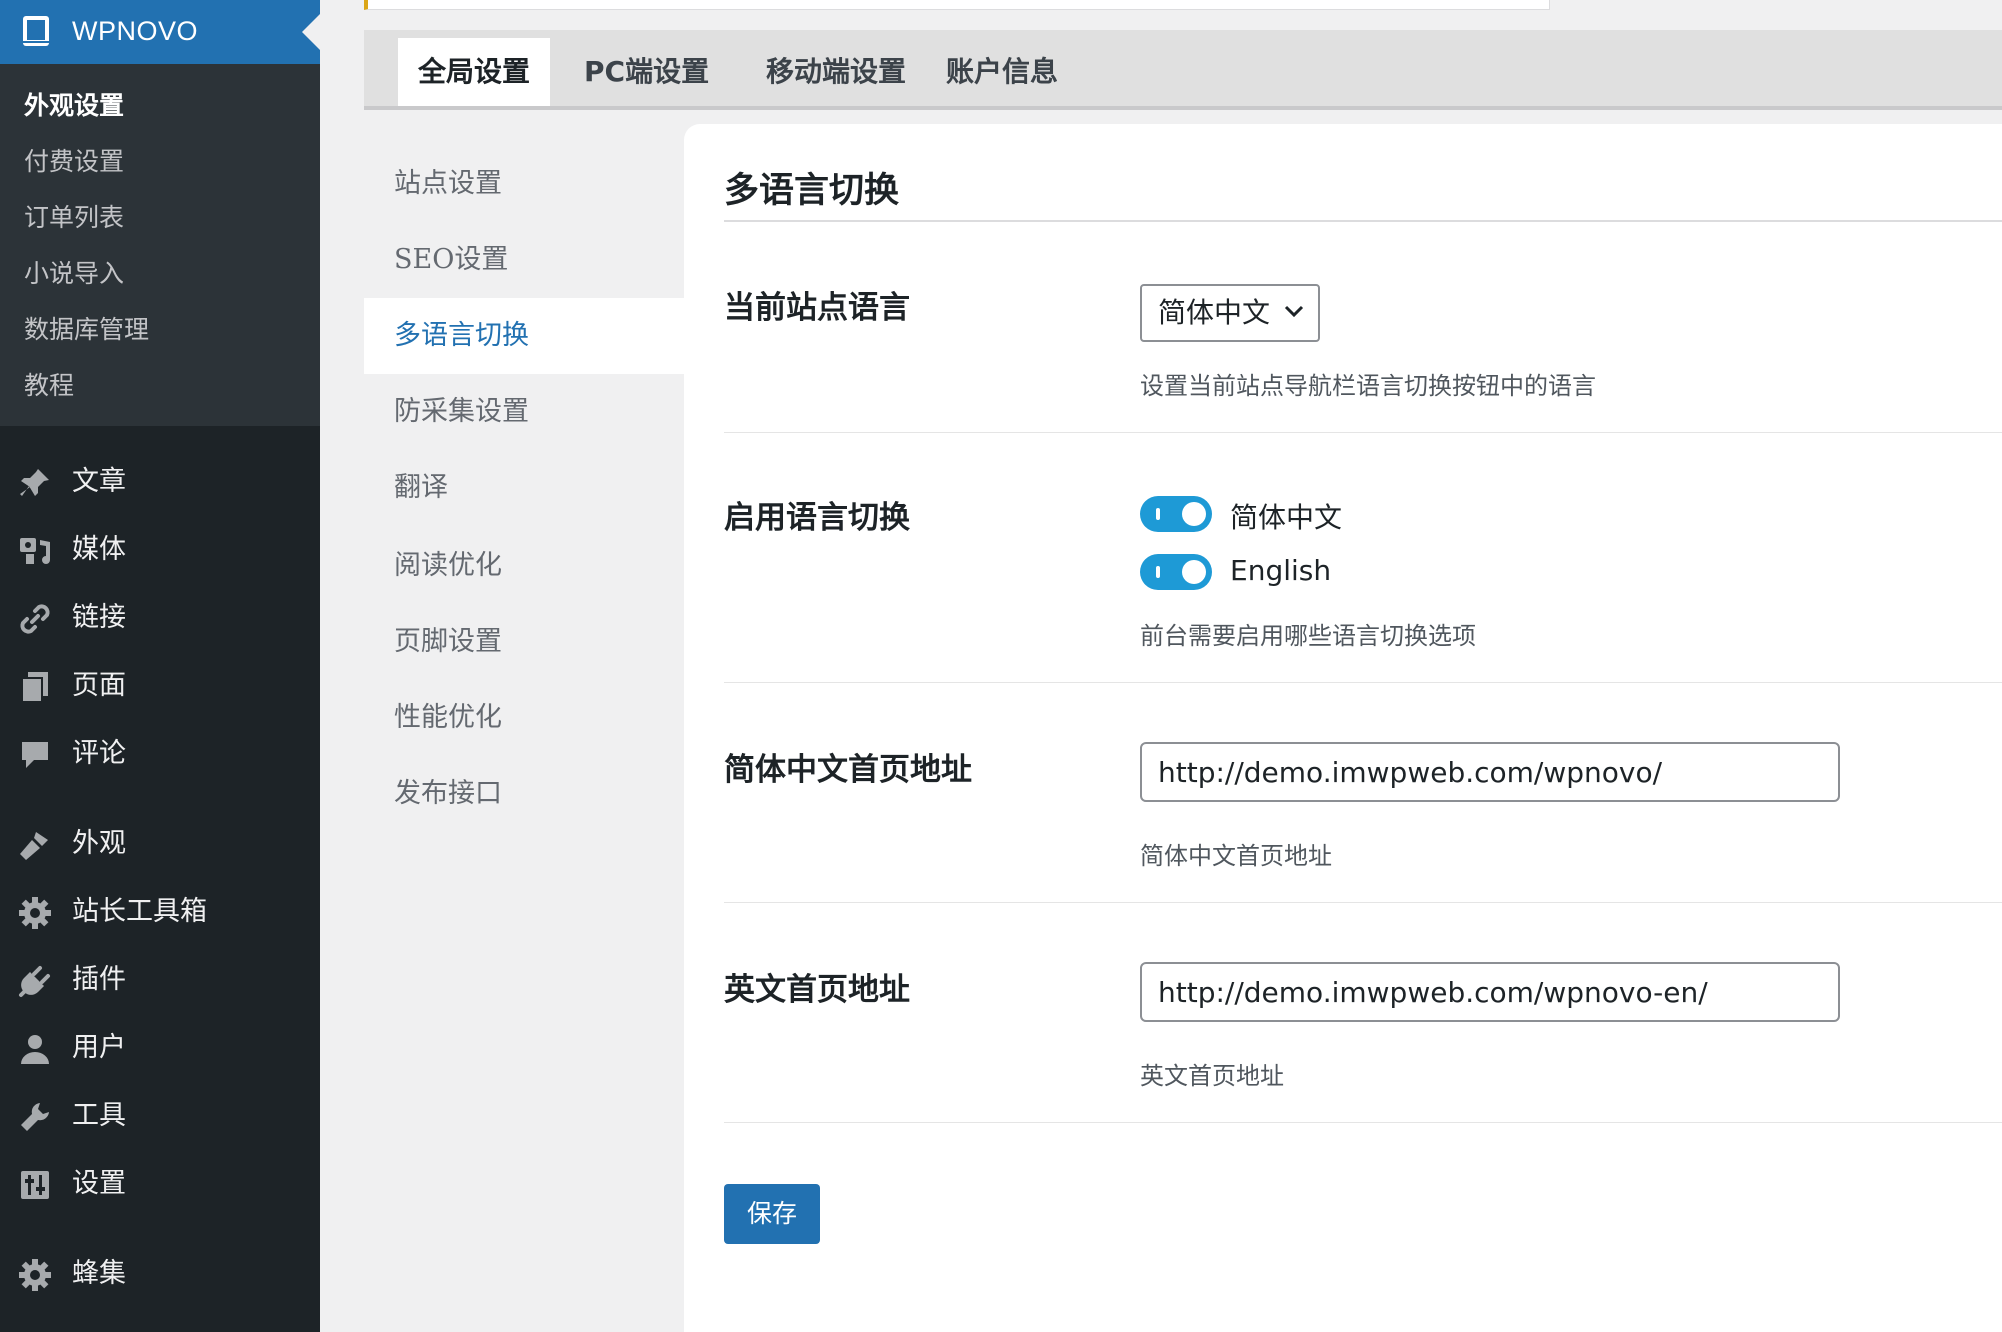 Image resolution: width=2002 pixels, height=1332 pixels. What do you see at coordinates (35, 755) in the screenshot?
I see `comment-icon` at bounding box center [35, 755].